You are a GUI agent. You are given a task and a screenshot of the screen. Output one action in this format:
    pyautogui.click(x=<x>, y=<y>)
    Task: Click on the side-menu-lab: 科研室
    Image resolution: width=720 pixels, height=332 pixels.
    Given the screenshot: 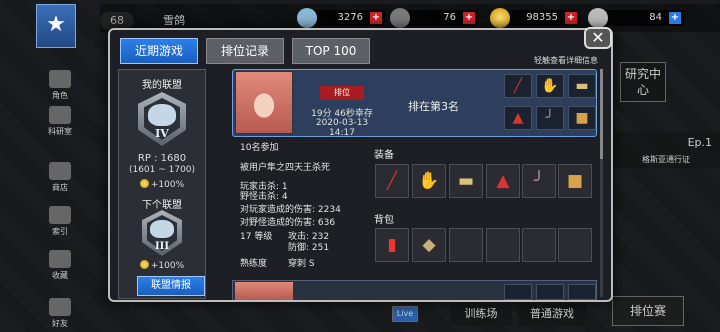 What is the action you would take?
    pyautogui.click(x=60, y=121)
    